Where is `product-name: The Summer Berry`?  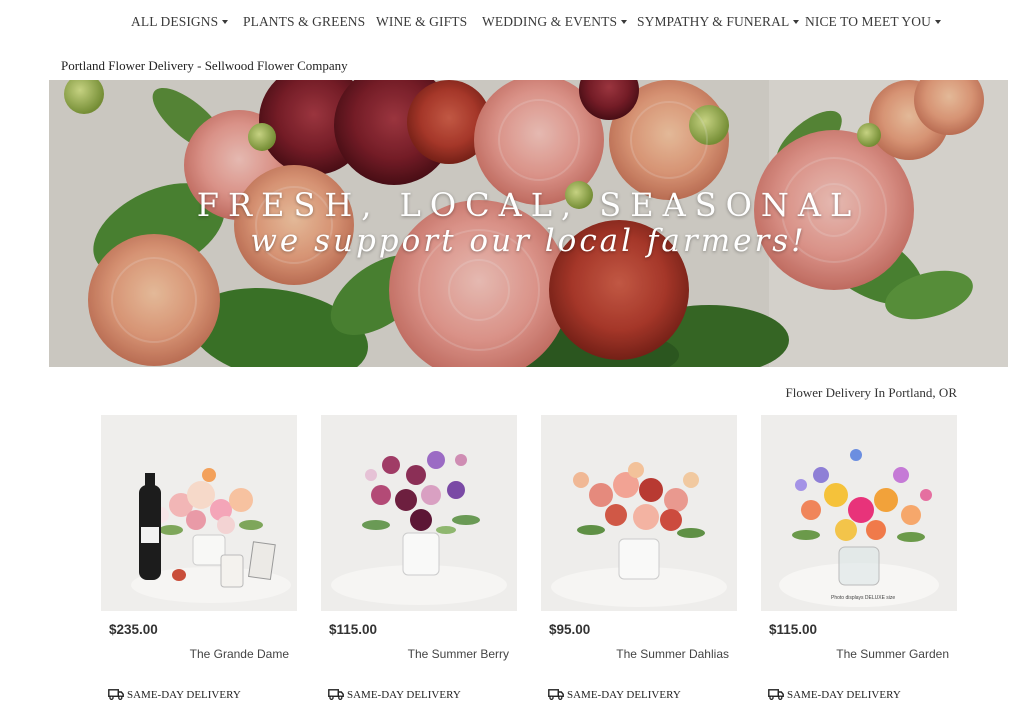
product-name: The Summer Berry is located at coordinates (458, 654).